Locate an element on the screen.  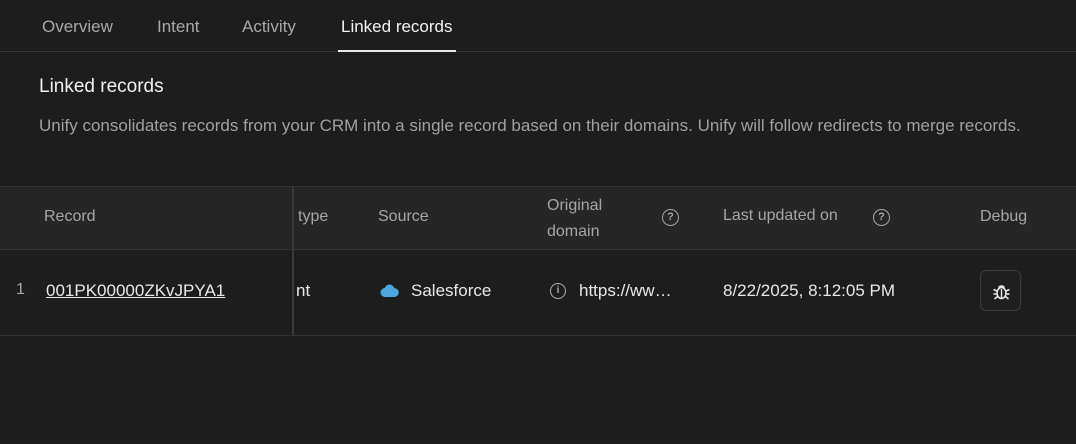
salesforce-cloud-icon is located at coordinates (389, 293).